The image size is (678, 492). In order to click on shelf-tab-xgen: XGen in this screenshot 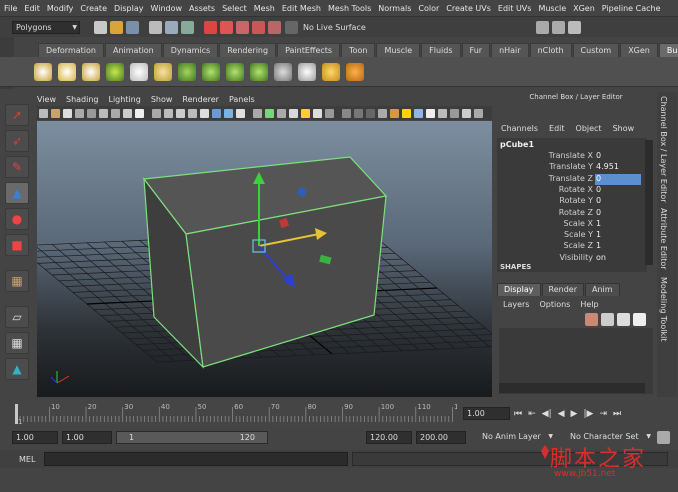, I will do `click(639, 50)`.